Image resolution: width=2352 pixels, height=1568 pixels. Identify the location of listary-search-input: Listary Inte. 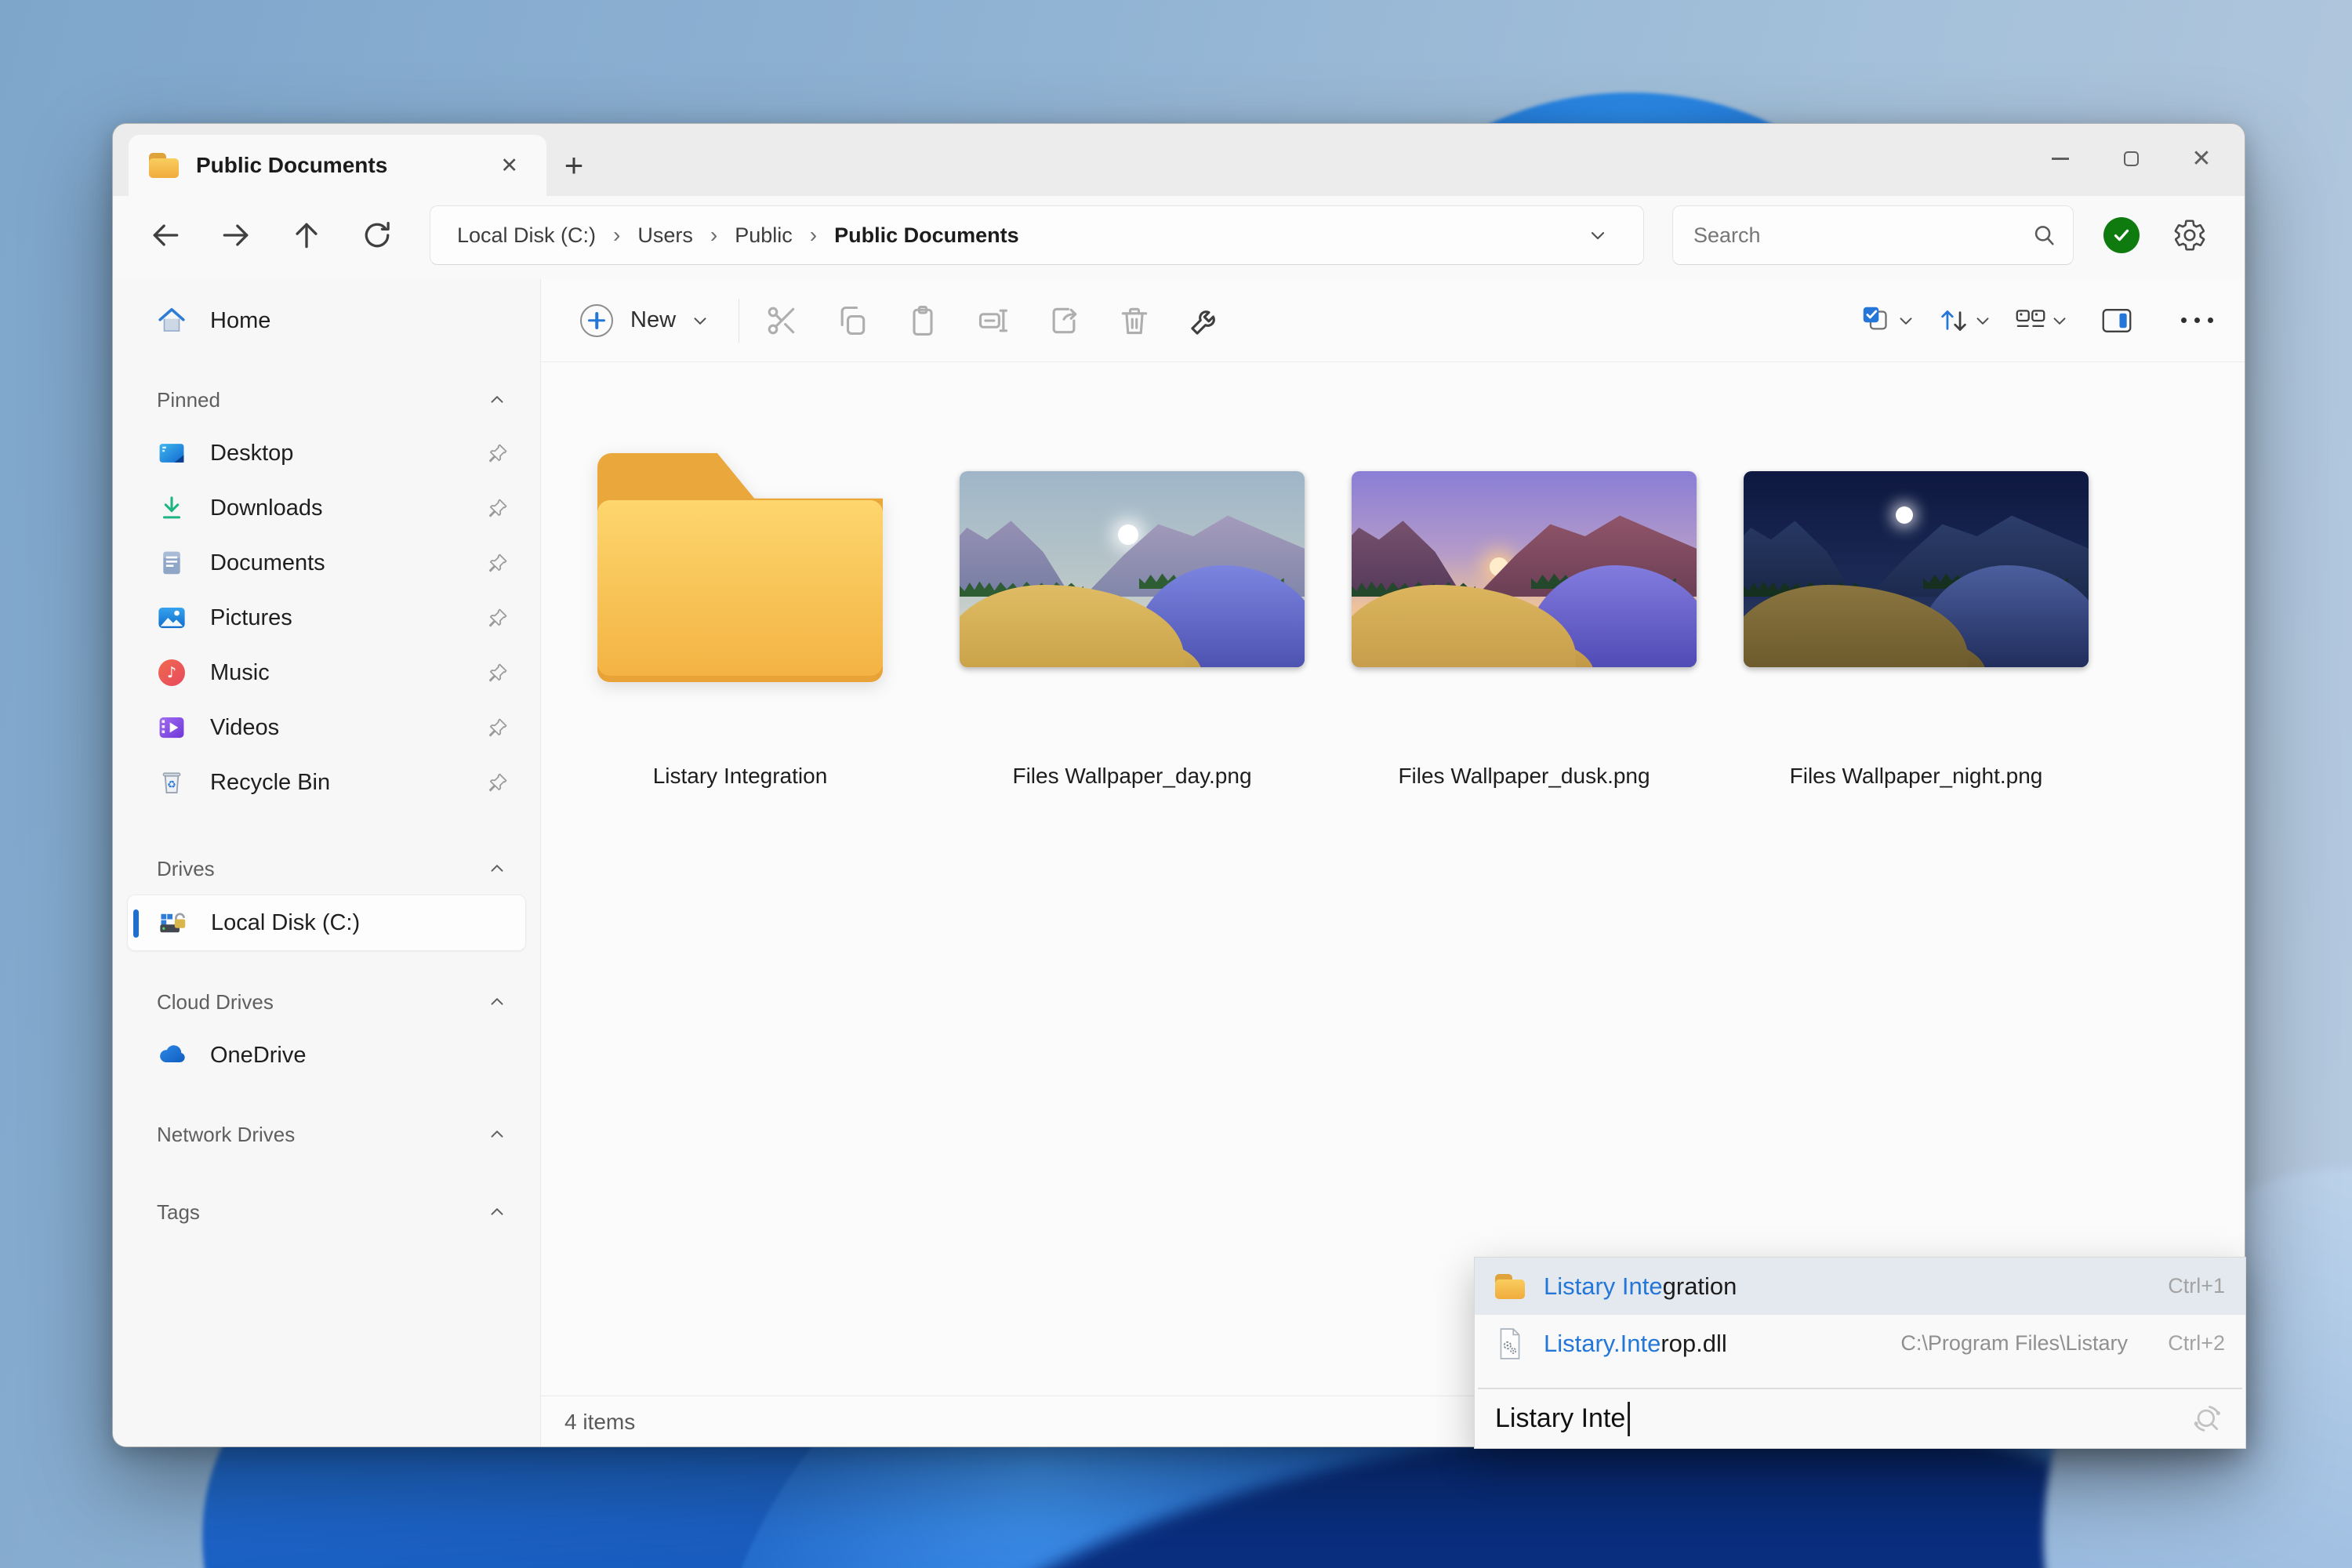
(1860, 1418).